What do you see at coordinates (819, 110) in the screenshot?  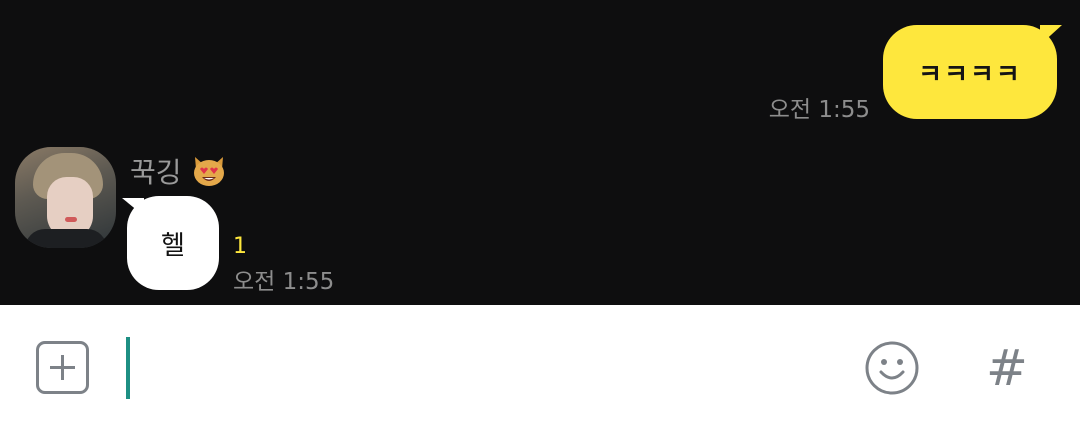 I see `outgoing-message-time: 오전 1:55` at bounding box center [819, 110].